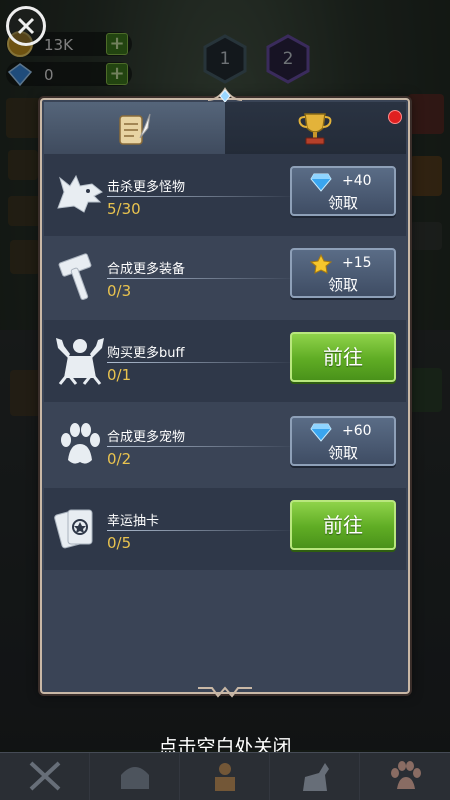  I want to click on scroll-quill-icon, so click(135, 129).